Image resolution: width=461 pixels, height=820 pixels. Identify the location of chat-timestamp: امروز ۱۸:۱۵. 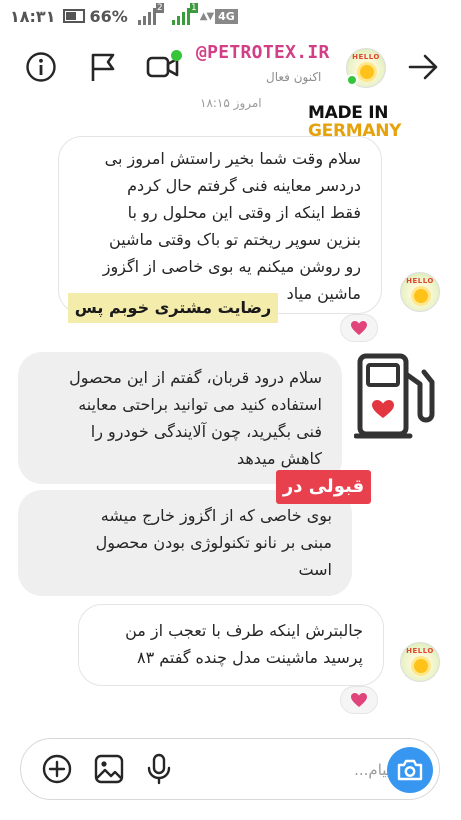
(231, 103).